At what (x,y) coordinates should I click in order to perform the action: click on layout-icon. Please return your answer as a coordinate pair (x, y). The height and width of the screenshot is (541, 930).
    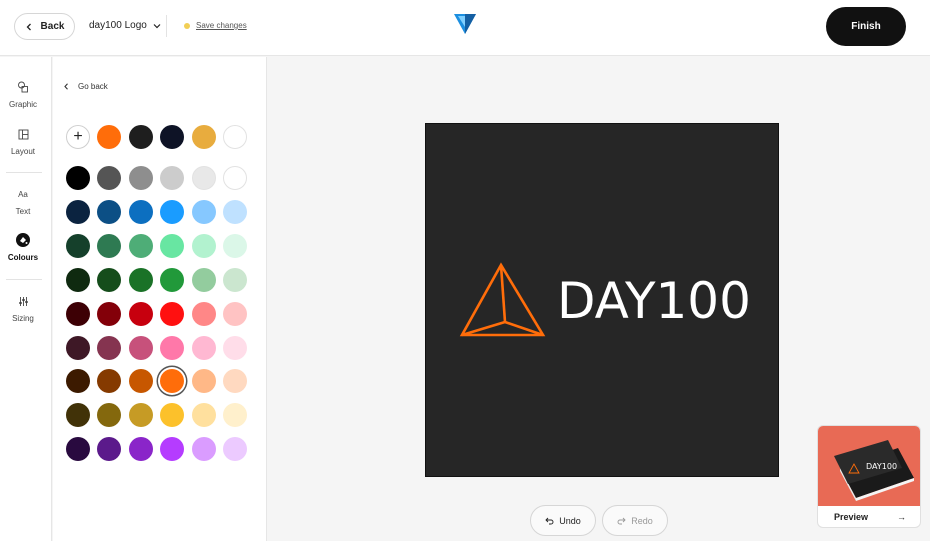
    Looking at the image, I should click on (23, 134).